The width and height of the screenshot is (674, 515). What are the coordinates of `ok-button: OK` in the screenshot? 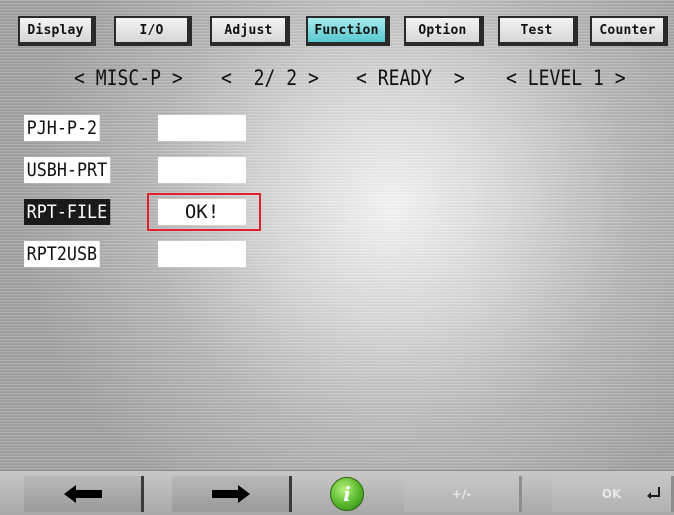 It's located at (613, 494).